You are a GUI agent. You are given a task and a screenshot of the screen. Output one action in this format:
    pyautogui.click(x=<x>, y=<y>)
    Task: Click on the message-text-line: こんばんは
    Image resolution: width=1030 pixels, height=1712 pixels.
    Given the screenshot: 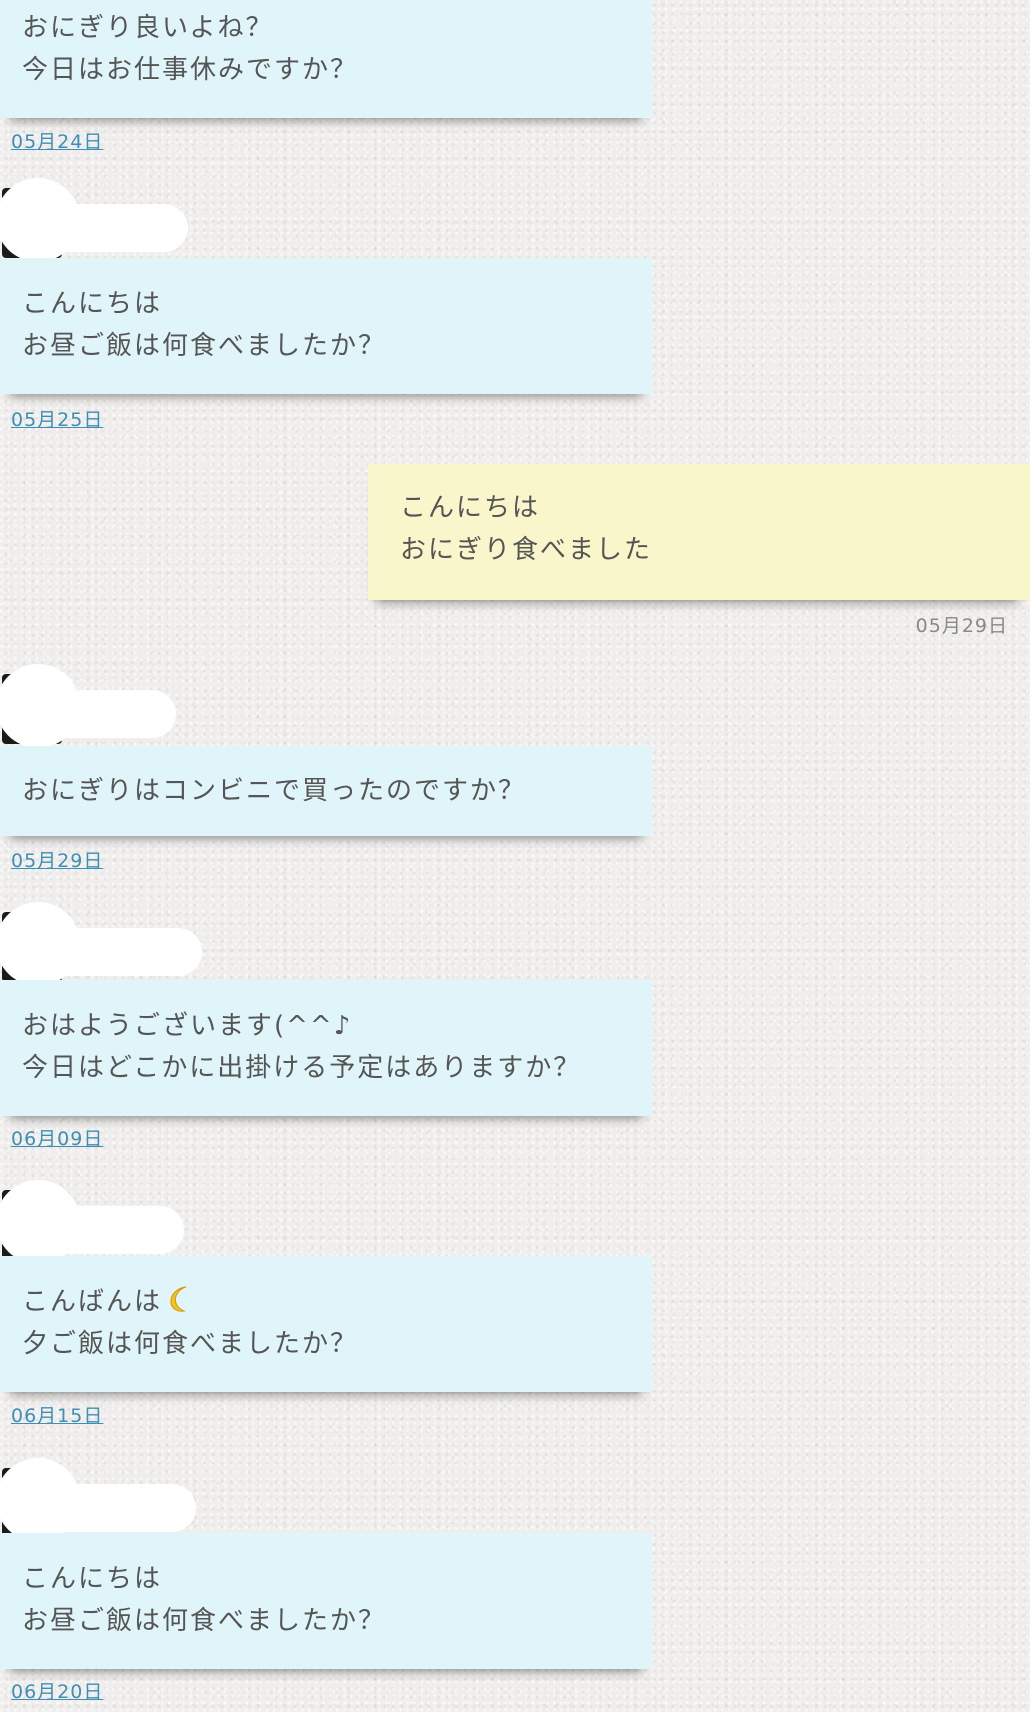 What is the action you would take?
    pyautogui.click(x=326, y=1302)
    